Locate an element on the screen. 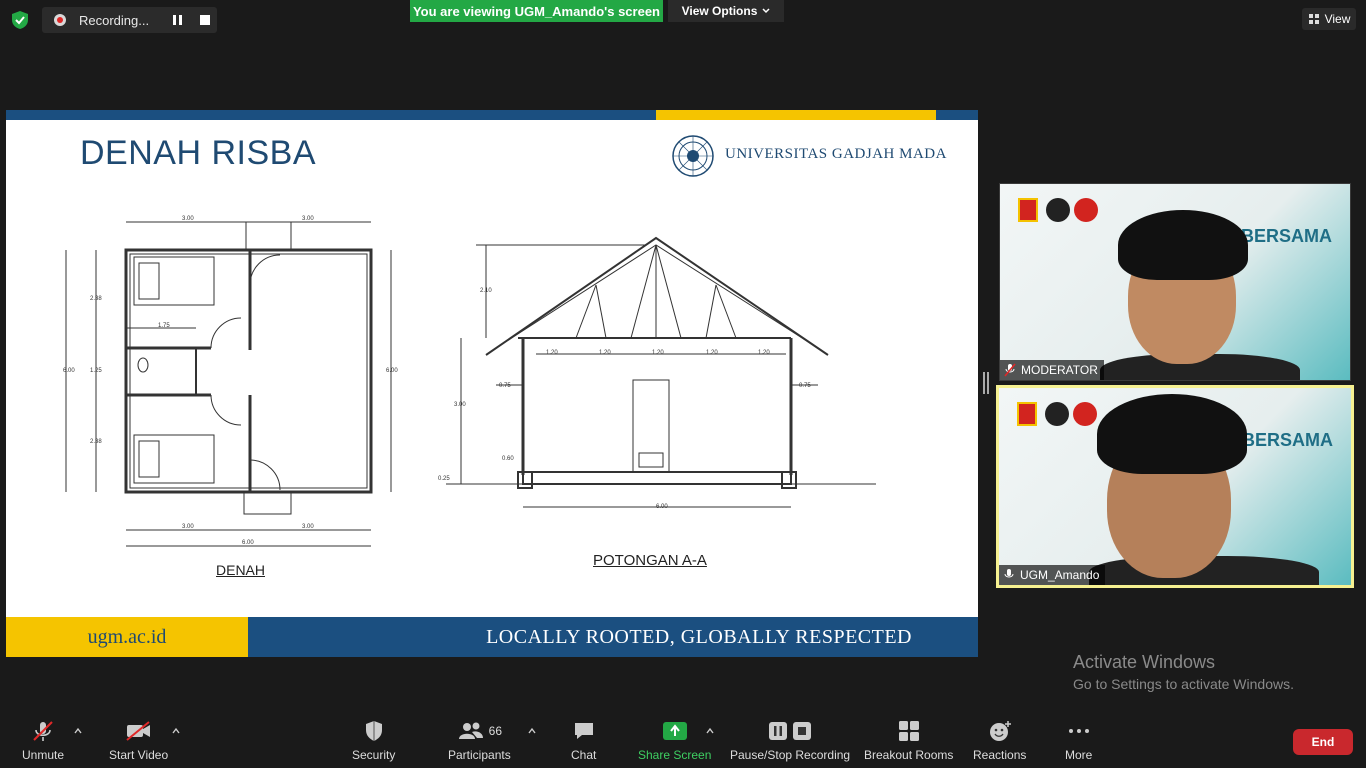  unmute-button: Unmute is located at coordinates (43, 740).